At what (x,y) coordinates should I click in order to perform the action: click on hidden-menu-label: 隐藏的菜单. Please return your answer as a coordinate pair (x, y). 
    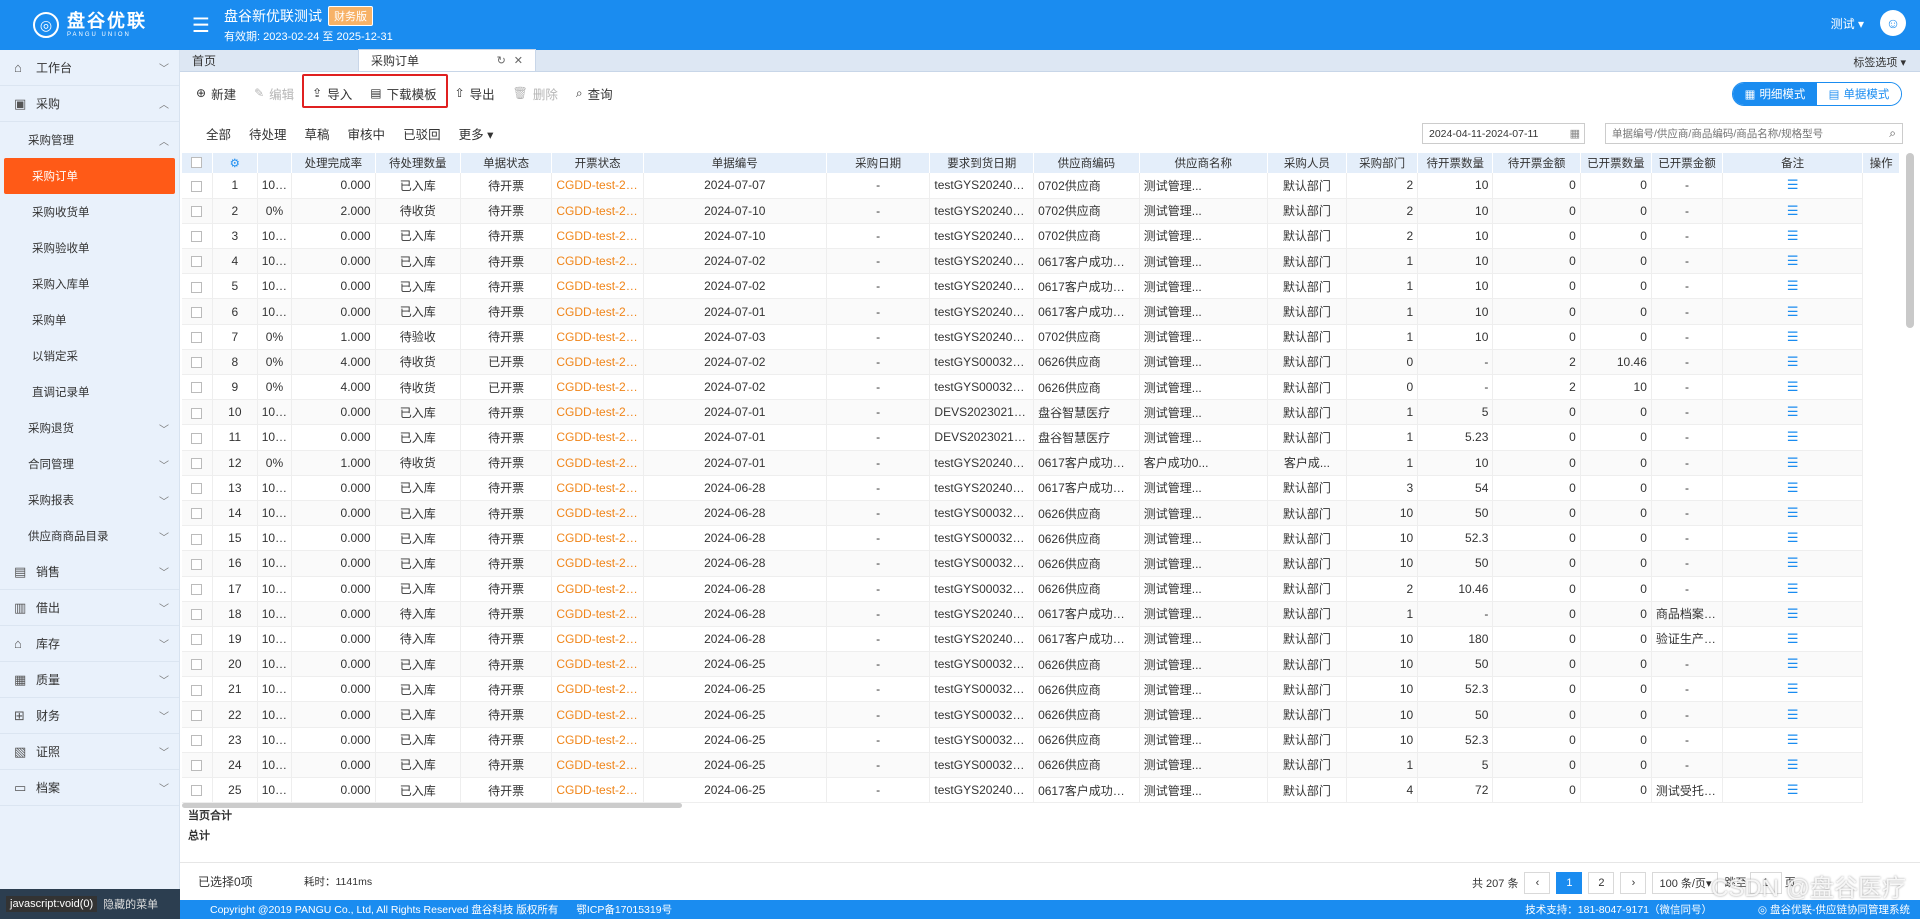
    Looking at the image, I should click on (130, 904).